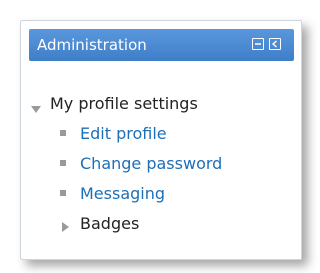 This screenshot has height=273, width=320. I want to click on tree-item-messaging: Messaging, so click(112, 194).